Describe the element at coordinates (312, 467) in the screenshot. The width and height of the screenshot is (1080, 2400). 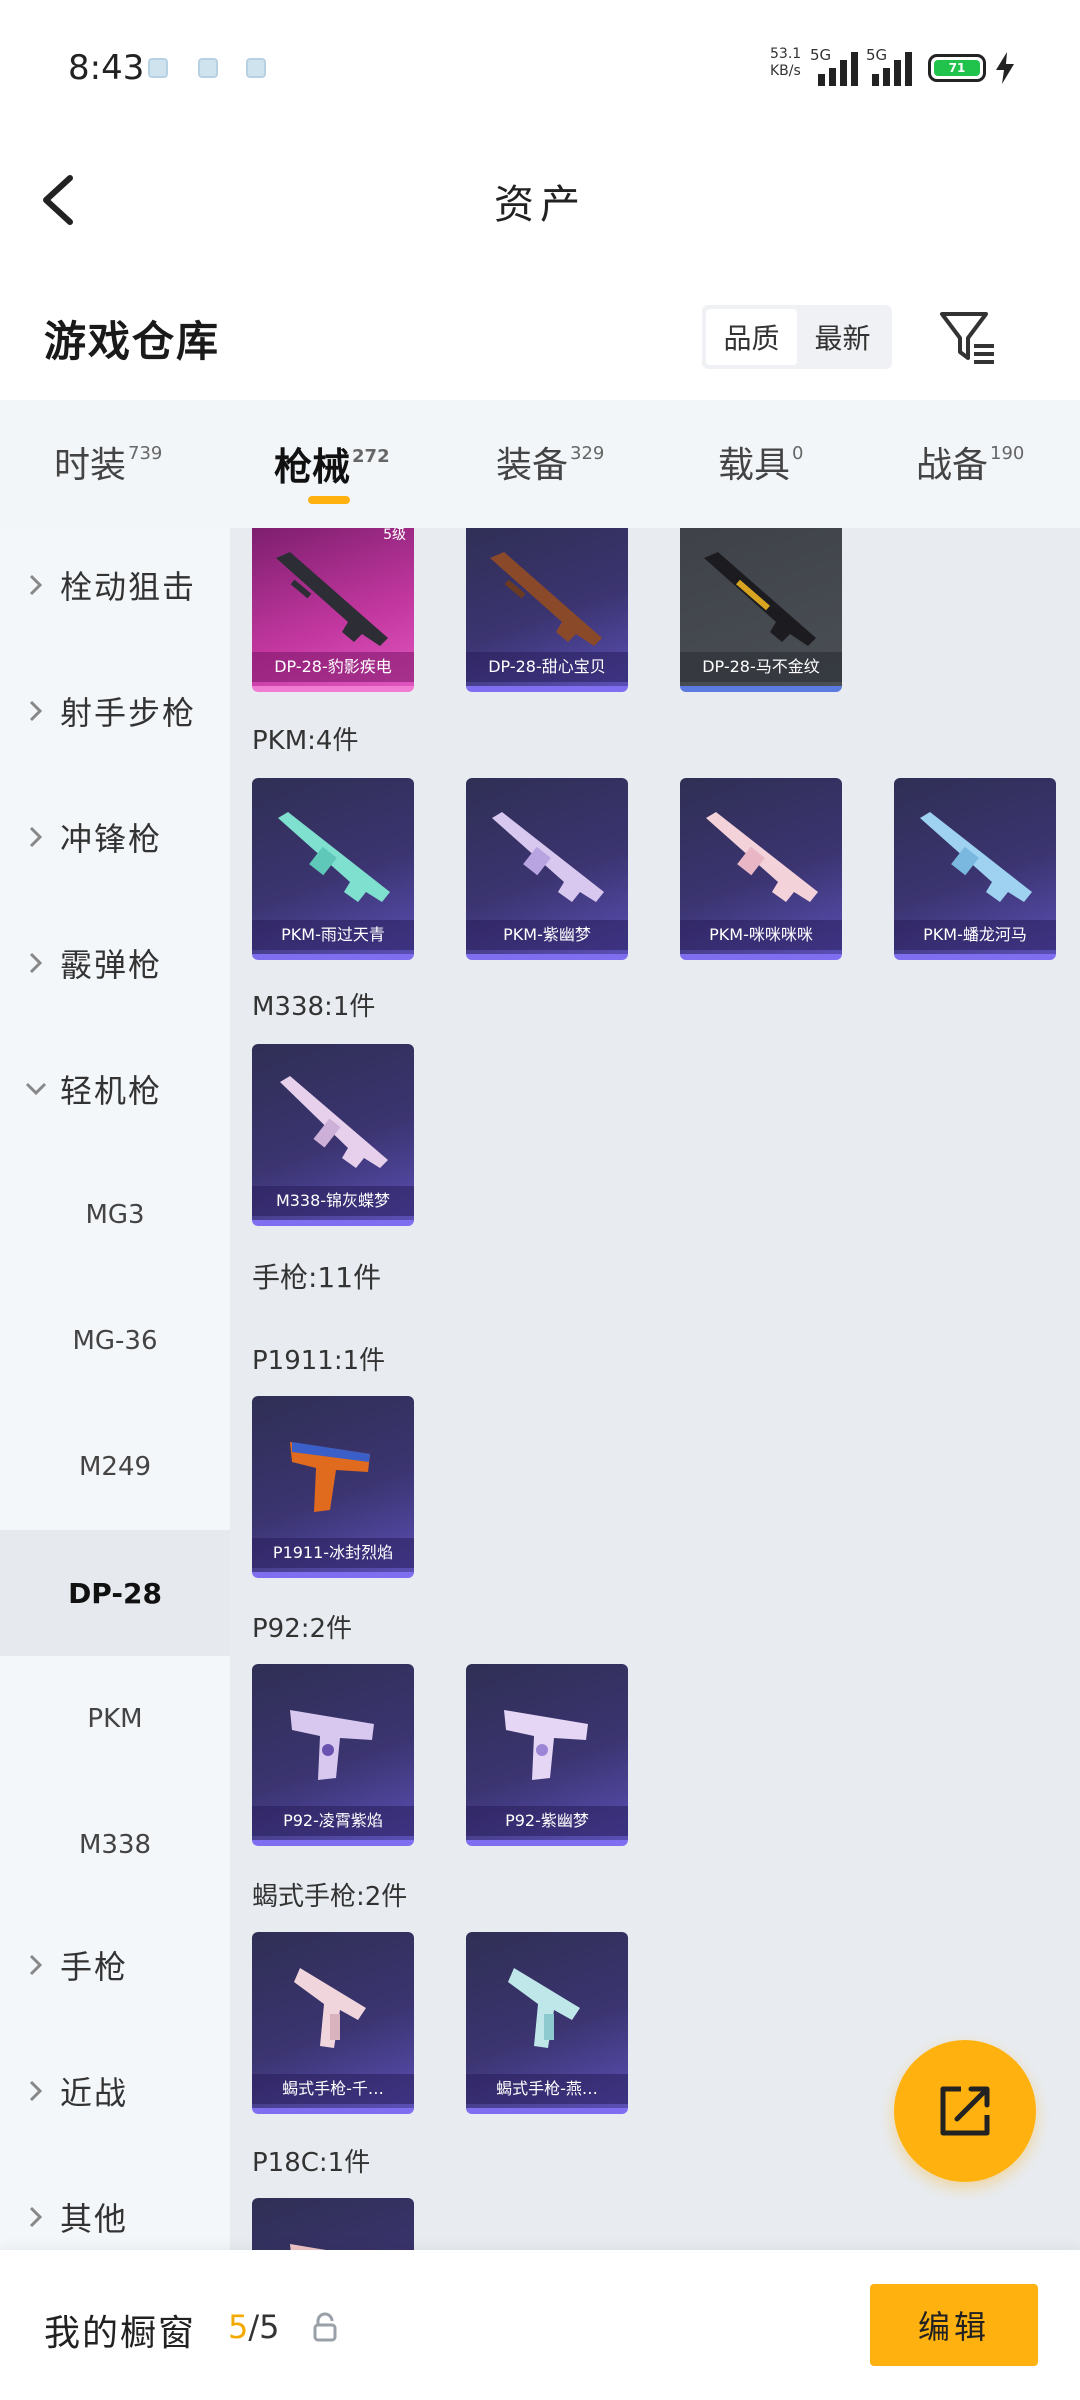
I see `tab-label: 枪械` at that location.